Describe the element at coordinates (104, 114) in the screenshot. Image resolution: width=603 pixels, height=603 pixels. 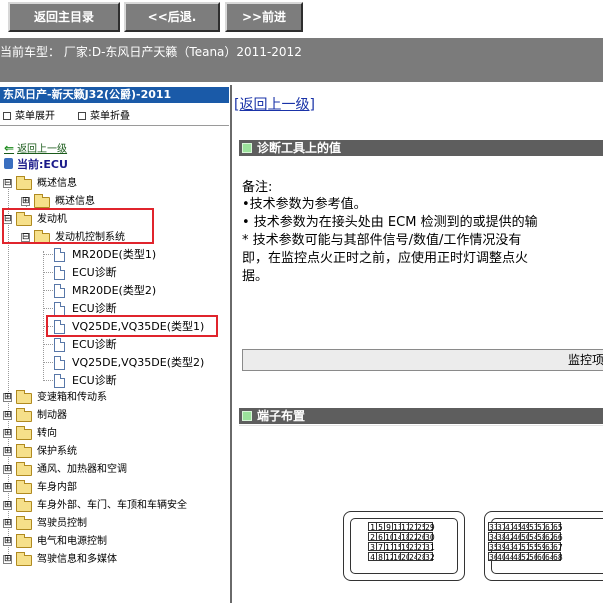
I see `menu-collapse-button: 菜单折叠` at that location.